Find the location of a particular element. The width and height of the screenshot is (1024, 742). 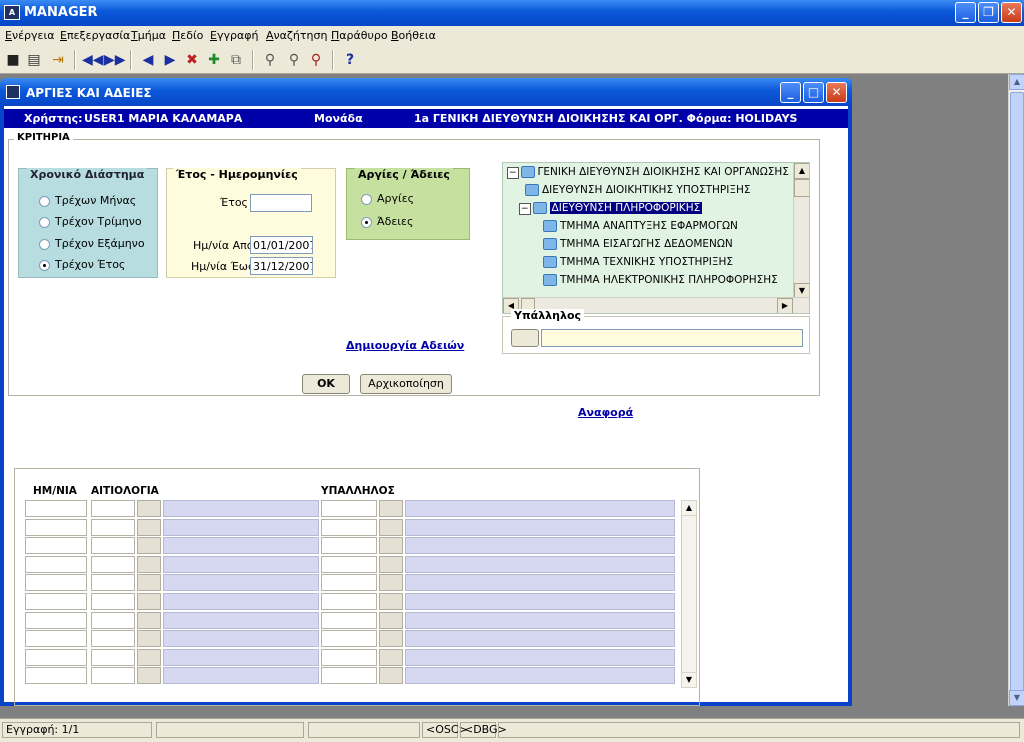

option-leaves: Άδειες is located at coordinates (387, 221).